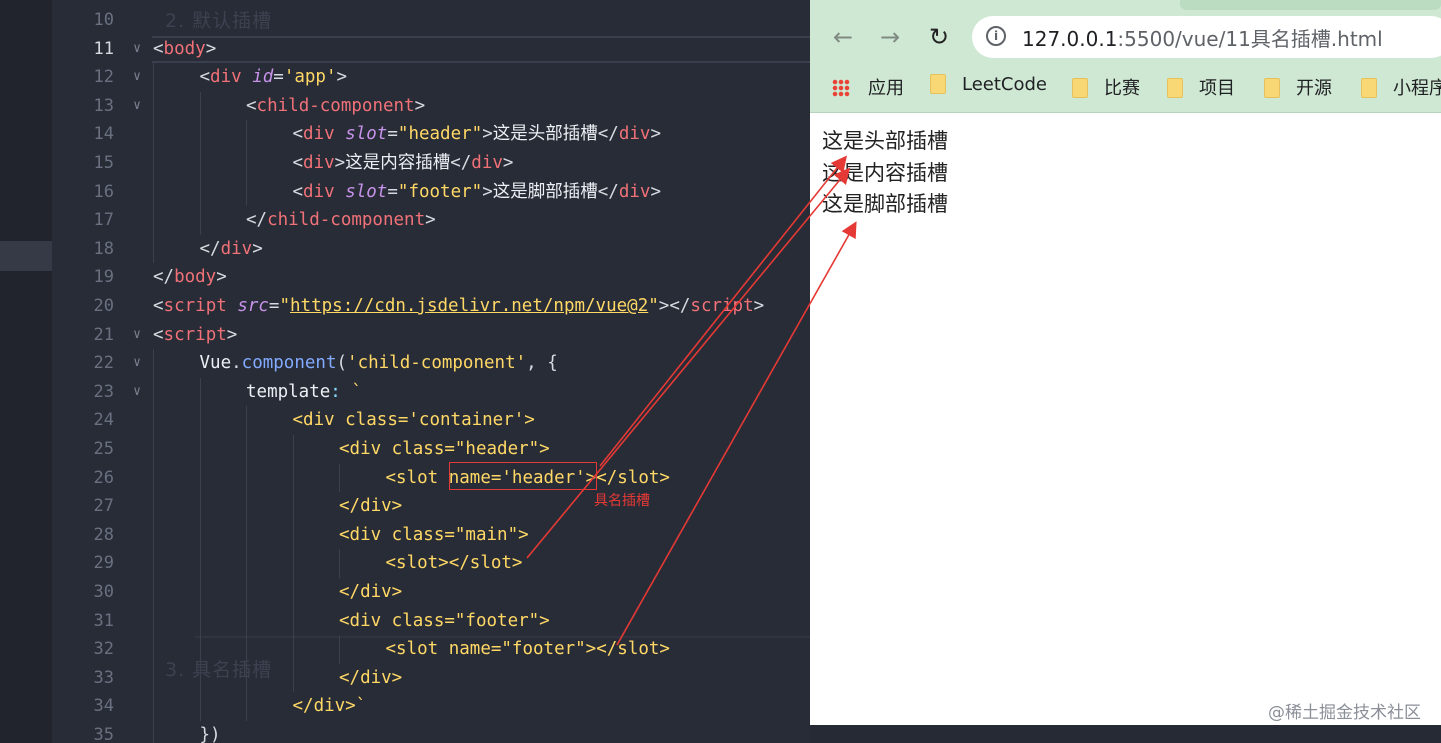 This screenshot has height=743, width=1441. I want to click on code-line: 33 </div>, so click(405, 678).